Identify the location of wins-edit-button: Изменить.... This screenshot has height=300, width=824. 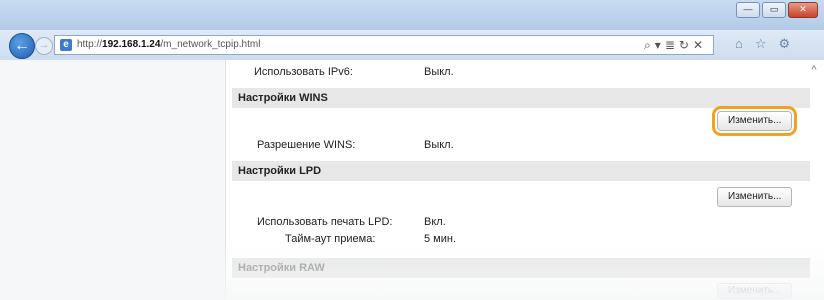
(754, 121).